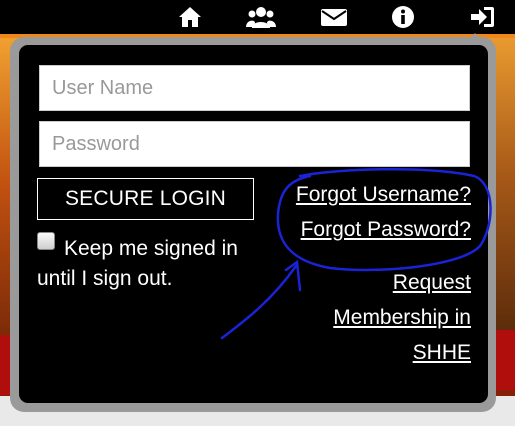 This screenshot has width=515, height=426. I want to click on popup-pointer, so click(475, 38).